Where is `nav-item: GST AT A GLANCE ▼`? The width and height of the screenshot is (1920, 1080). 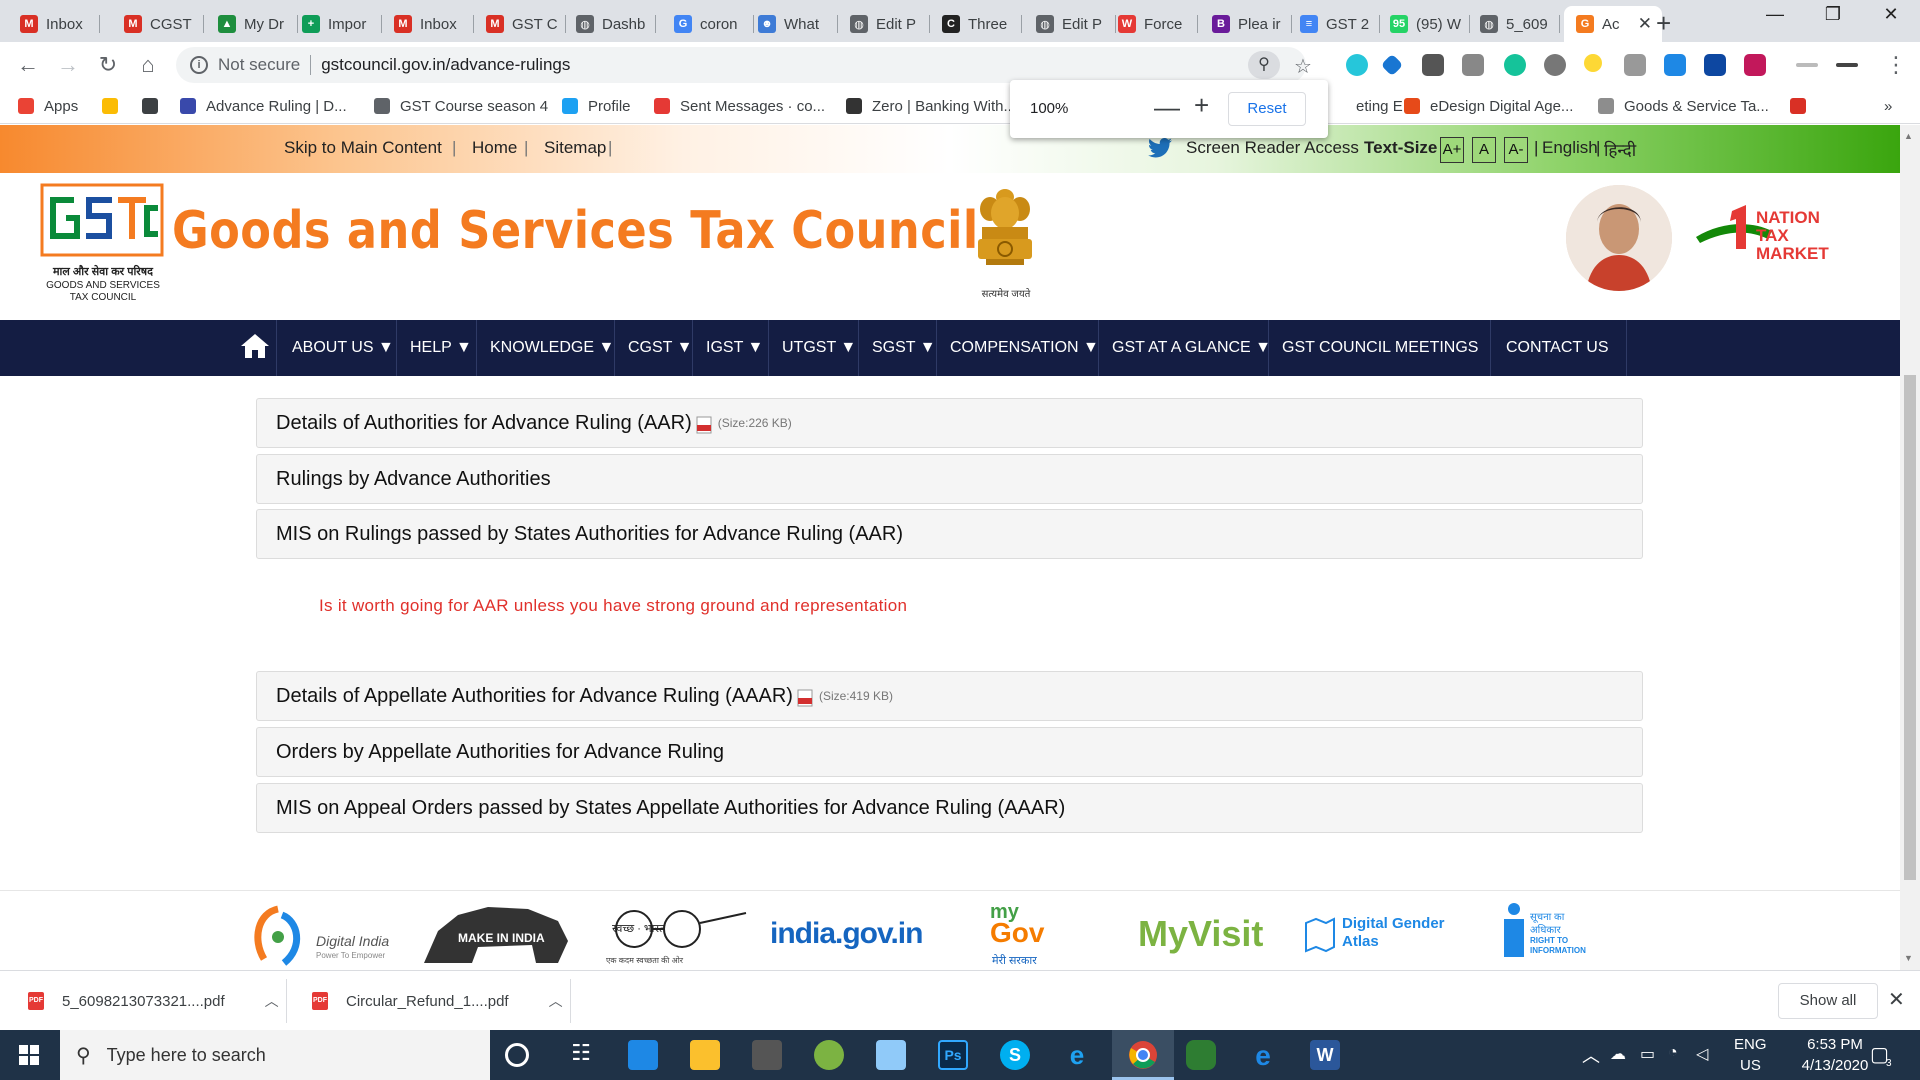 nav-item: GST AT A GLANCE ▼ is located at coordinates (1191, 348).